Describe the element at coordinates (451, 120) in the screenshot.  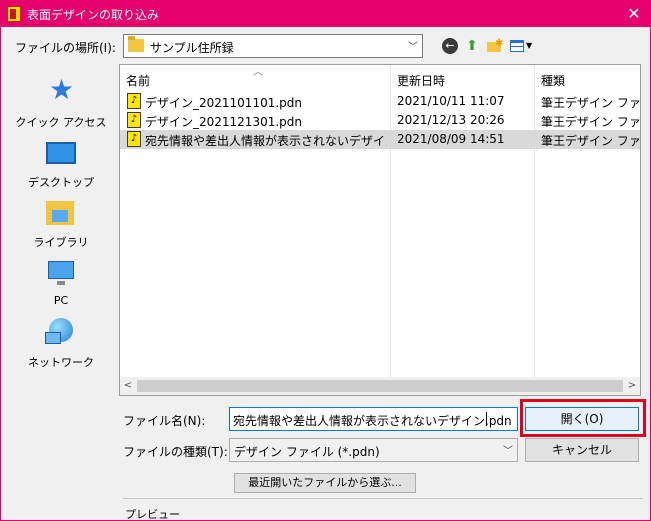
I see `file-date: 2021/12/13 20:26` at that location.